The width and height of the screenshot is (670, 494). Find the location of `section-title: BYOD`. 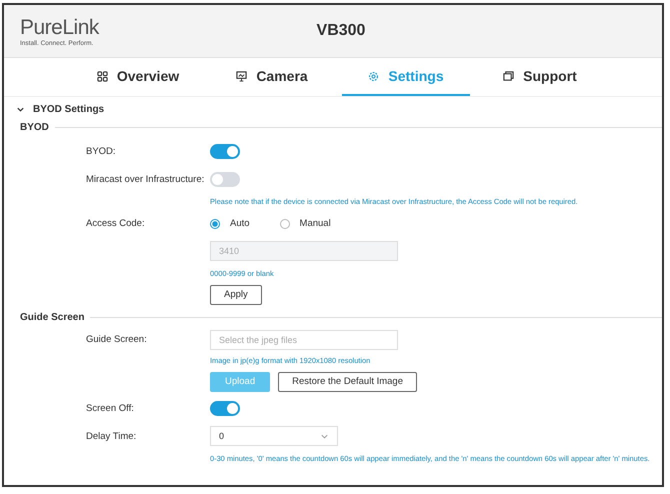

section-title: BYOD is located at coordinates (34, 127).